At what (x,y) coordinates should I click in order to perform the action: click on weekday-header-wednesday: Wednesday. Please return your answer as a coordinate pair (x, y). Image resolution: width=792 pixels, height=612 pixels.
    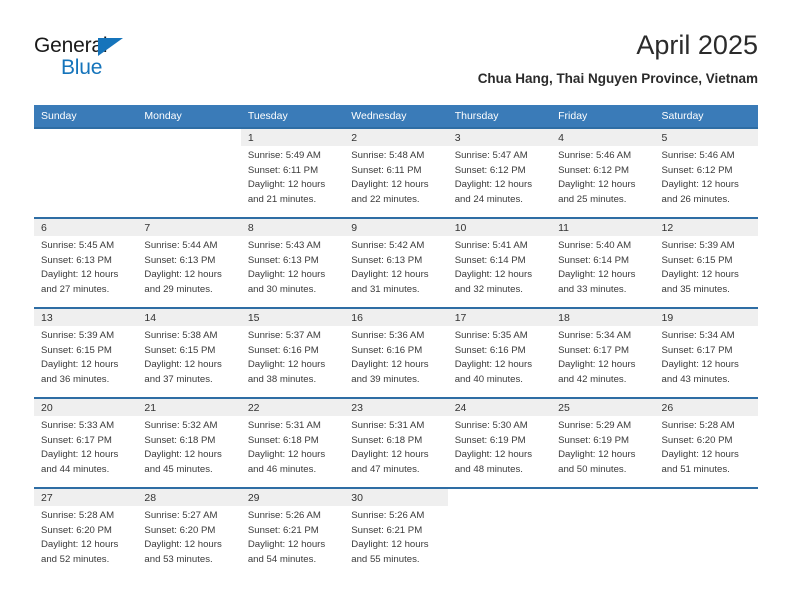
    Looking at the image, I should click on (396, 116).